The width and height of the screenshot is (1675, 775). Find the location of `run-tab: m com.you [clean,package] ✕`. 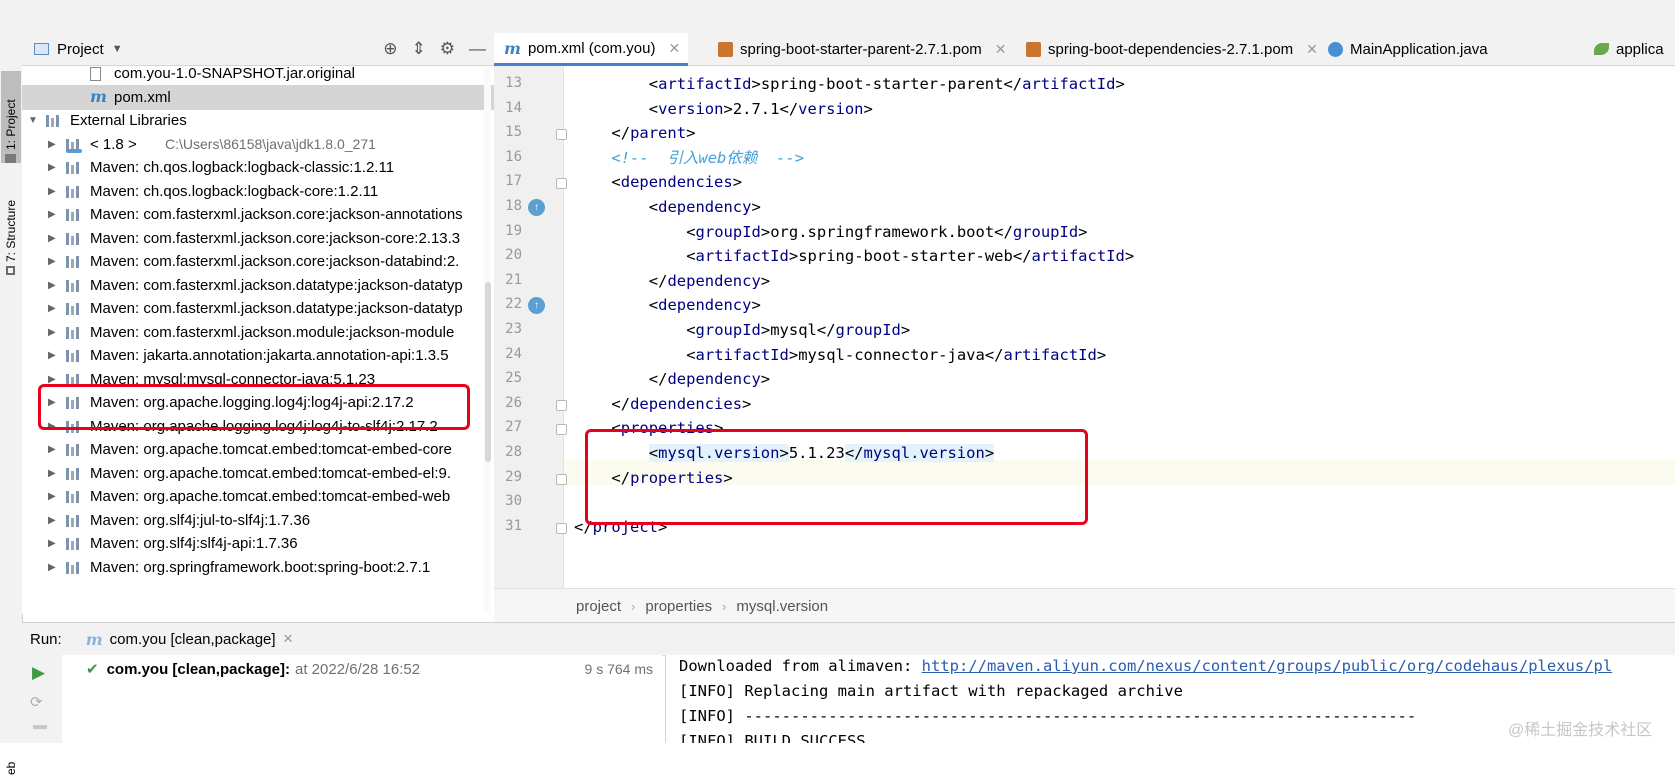

run-tab: m com.you [clean,package] ✕ is located at coordinates (190, 639).